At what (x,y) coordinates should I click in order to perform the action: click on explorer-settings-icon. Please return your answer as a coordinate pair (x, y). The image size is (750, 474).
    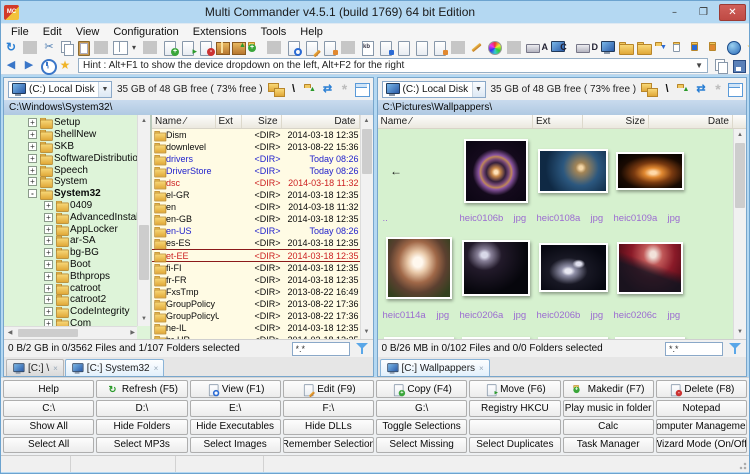
    Looking at the image, I should click on (11, 47).